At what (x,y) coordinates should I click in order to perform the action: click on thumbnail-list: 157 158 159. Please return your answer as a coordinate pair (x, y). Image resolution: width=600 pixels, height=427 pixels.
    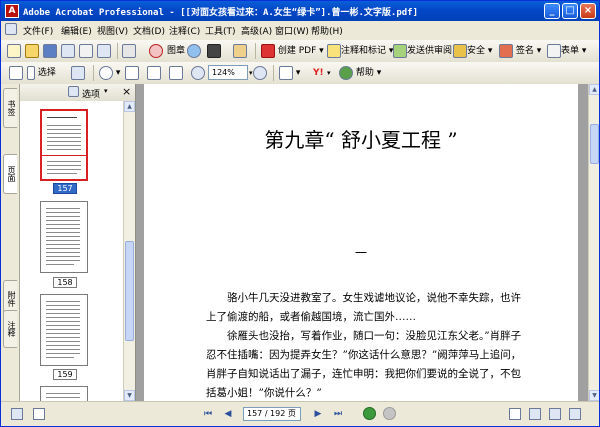
    Looking at the image, I should click on (71, 251).